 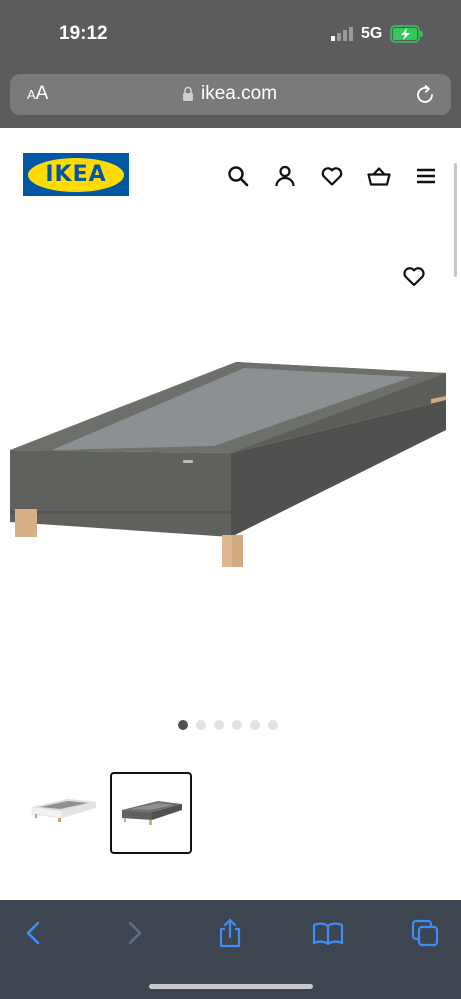 What do you see at coordinates (342, 34) in the screenshot?
I see `signal-icon` at bounding box center [342, 34].